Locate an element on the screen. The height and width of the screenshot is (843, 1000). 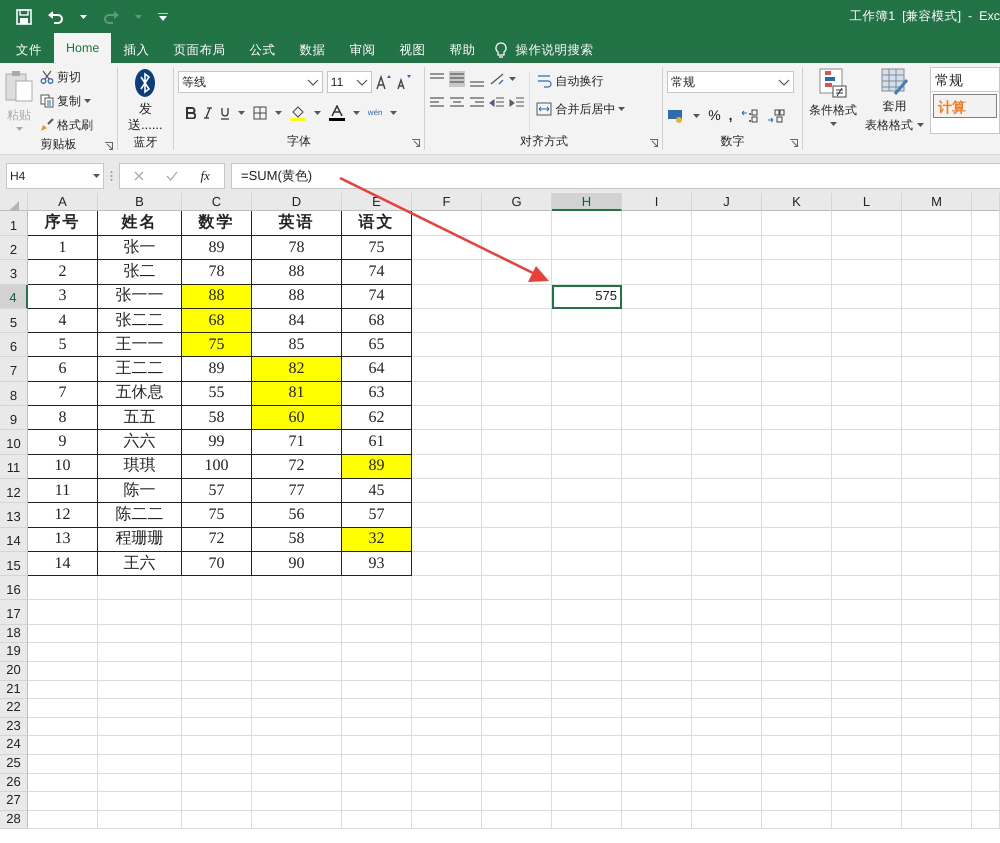
ribbon-tab: 审阅 is located at coordinates (362, 50).